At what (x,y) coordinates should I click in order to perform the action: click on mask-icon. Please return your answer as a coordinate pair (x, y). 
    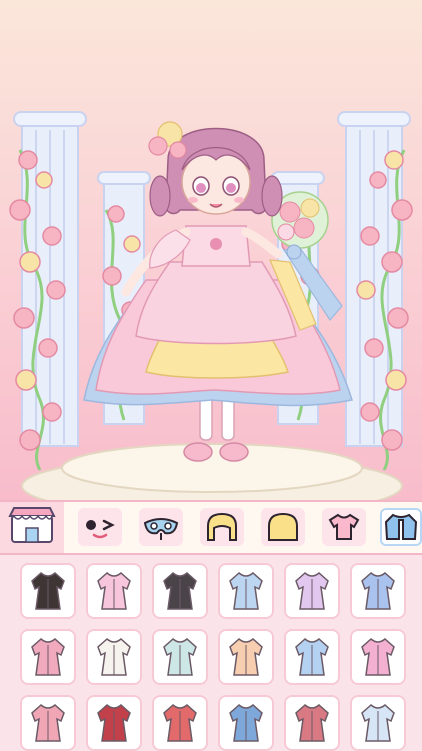
    Looking at the image, I should click on (161, 529).